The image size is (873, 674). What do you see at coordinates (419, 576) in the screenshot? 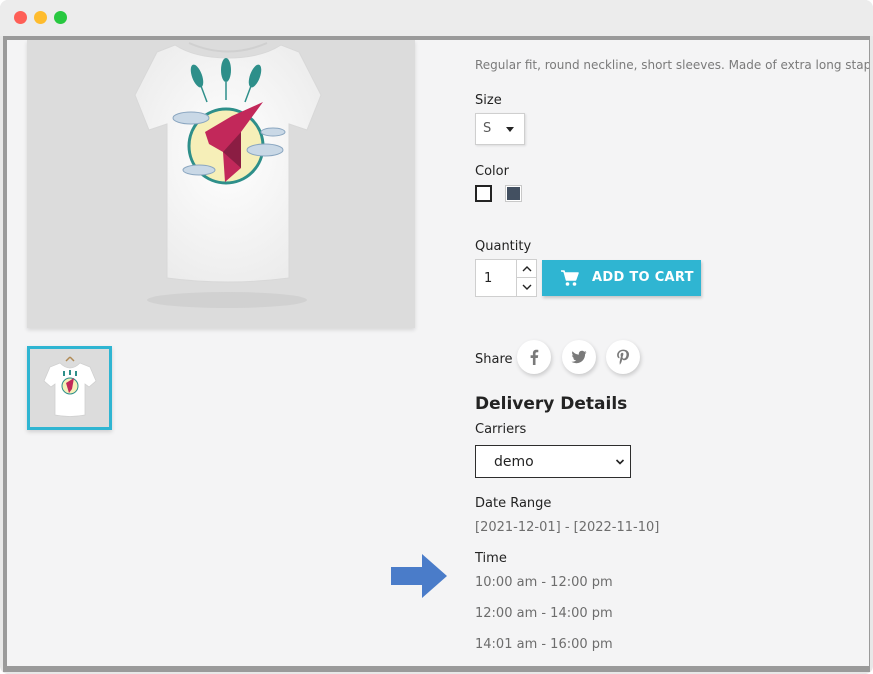
I see `arrow-right-icon` at bounding box center [419, 576].